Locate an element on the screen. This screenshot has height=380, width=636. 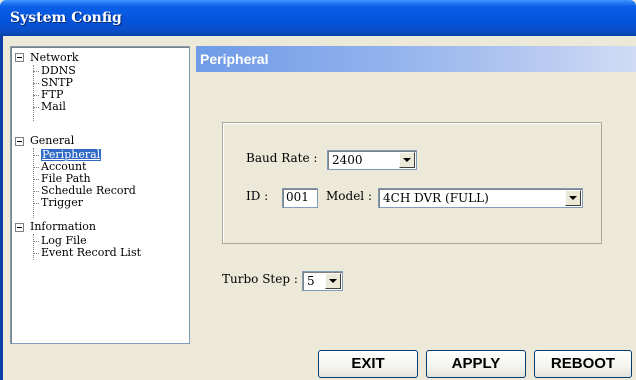
id-field: 001 is located at coordinates (300, 198).